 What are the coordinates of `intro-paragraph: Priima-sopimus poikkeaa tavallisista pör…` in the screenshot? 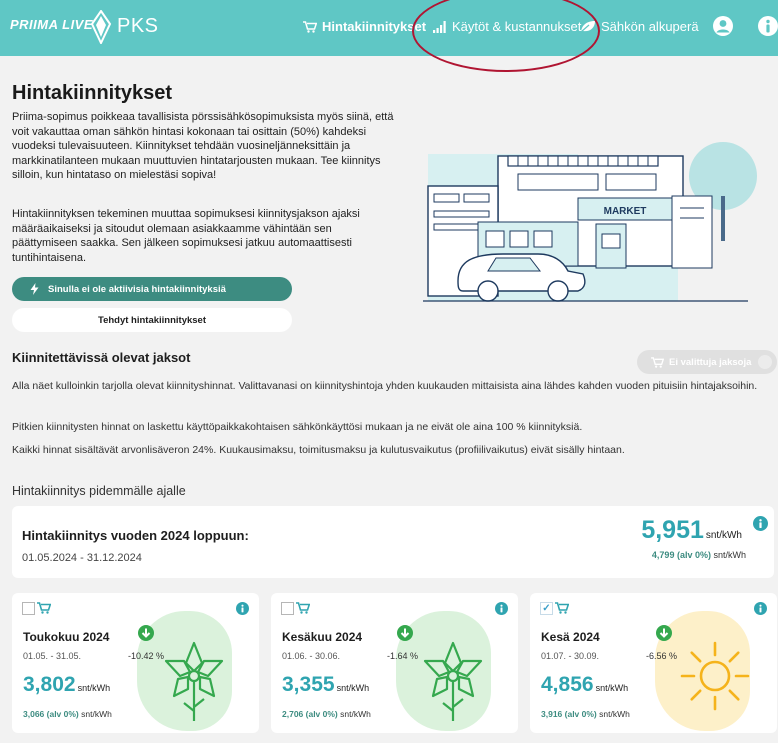 It's located at (203, 146).